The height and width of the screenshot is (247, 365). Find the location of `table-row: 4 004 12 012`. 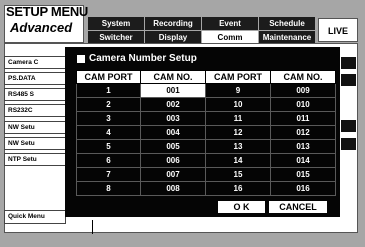

table-row: 4 004 12 012 is located at coordinates (206, 132).